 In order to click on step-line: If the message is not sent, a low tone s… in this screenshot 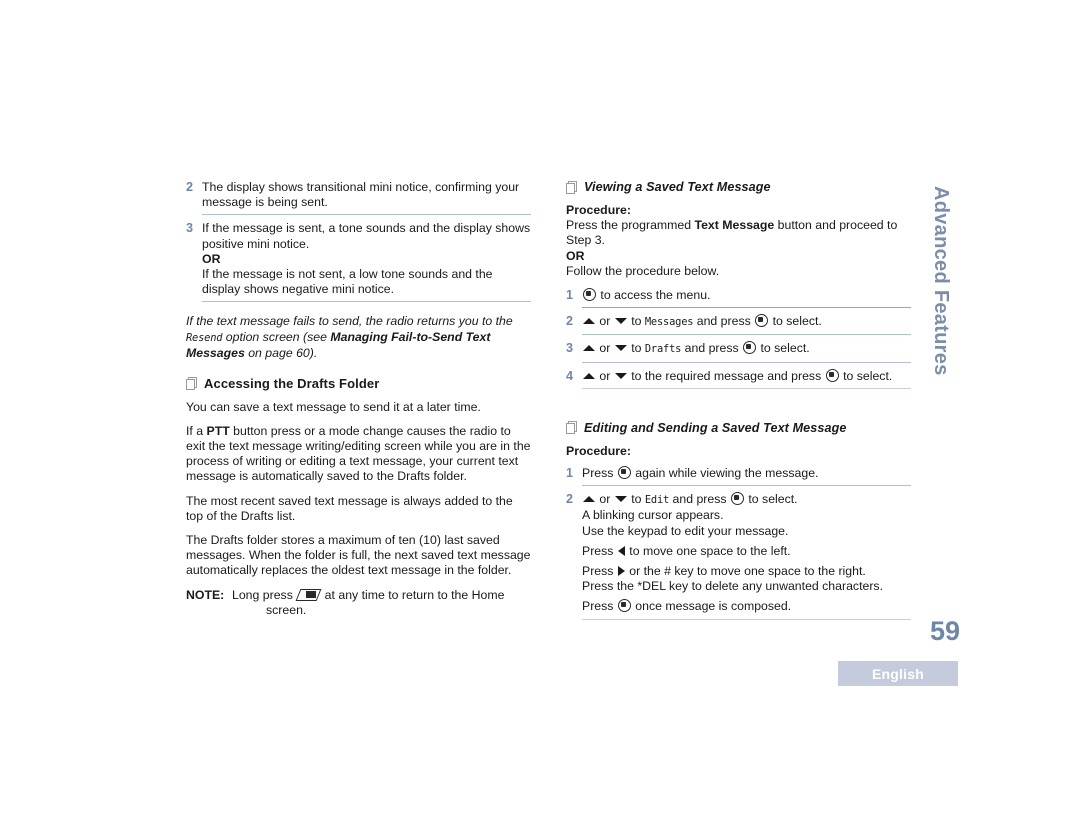, I will do `click(347, 274)`.